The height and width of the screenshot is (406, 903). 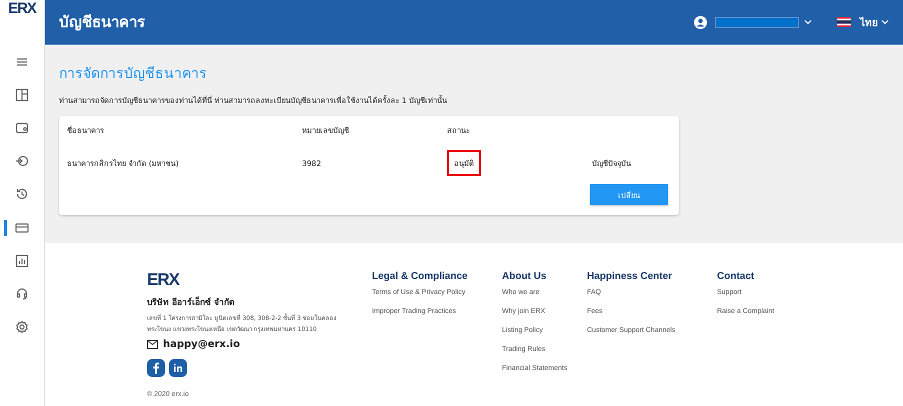 What do you see at coordinates (22, 293) in the screenshot?
I see `headset-icon` at bounding box center [22, 293].